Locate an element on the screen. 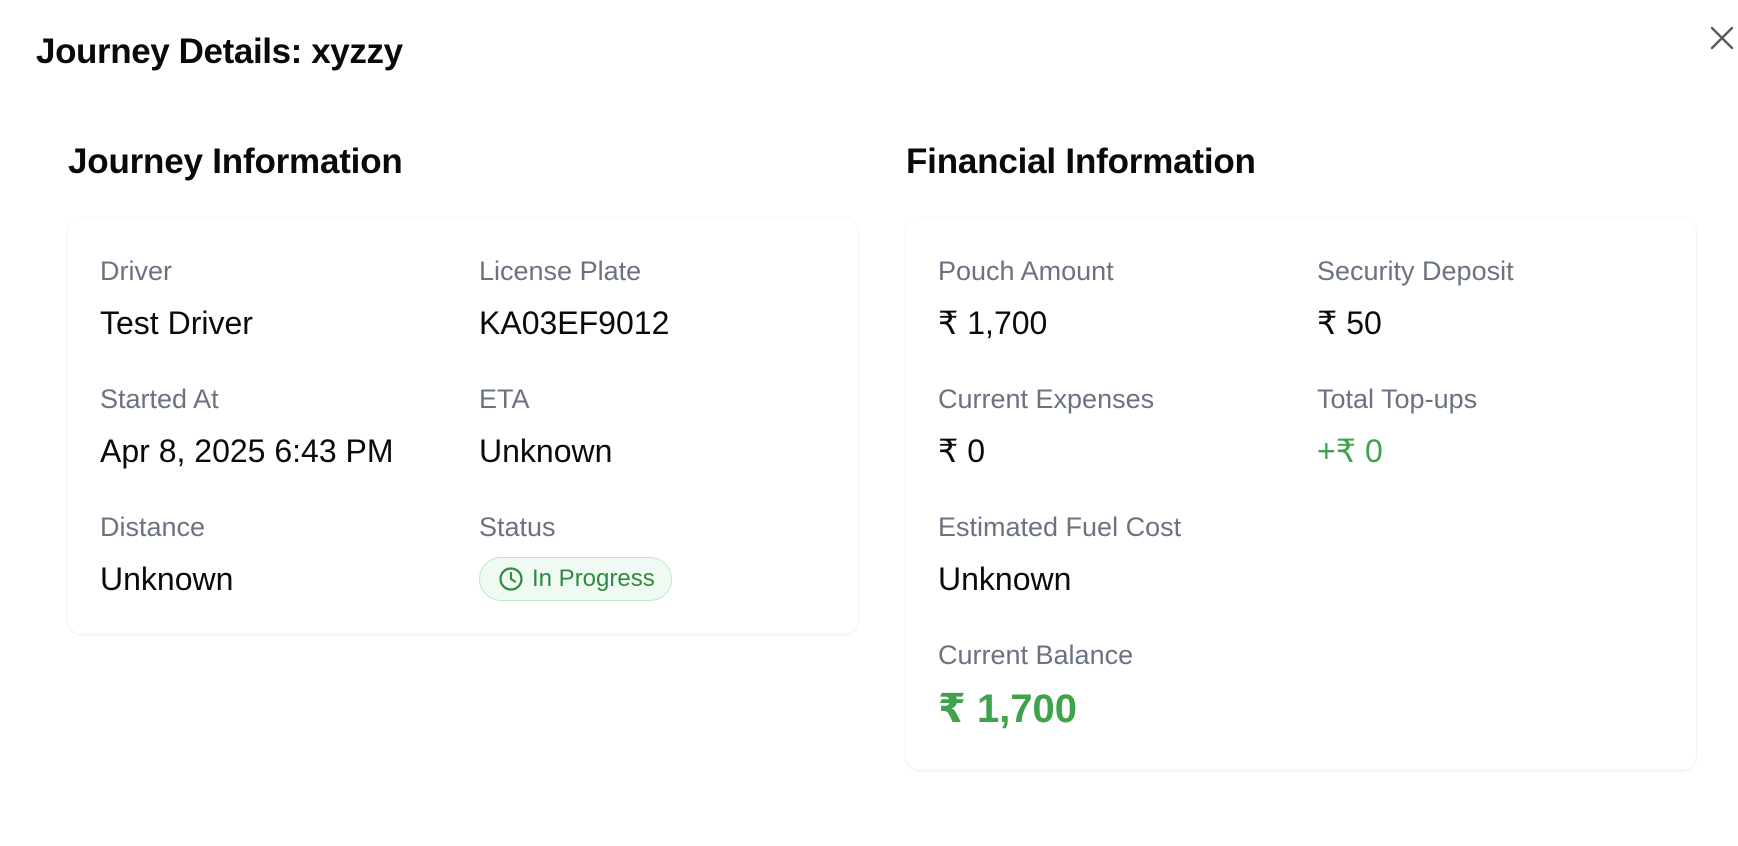  status-field: Status In Progress is located at coordinates (575, 557).